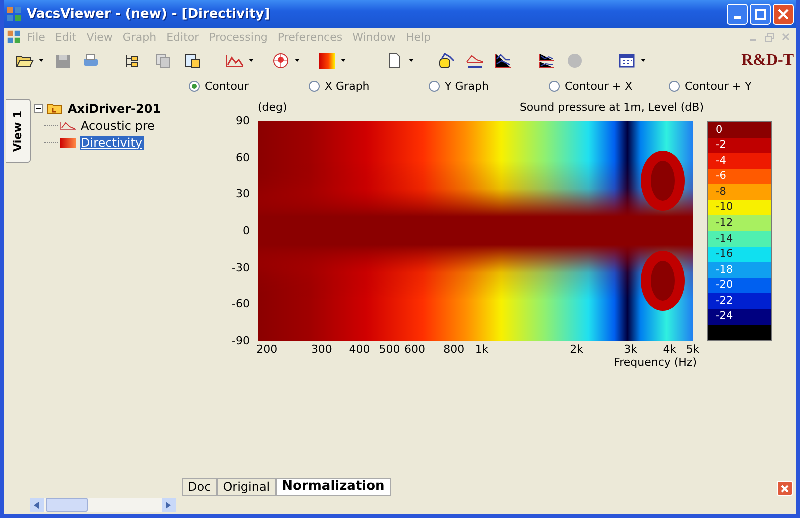  I want to click on folder-icon, so click(55, 108).